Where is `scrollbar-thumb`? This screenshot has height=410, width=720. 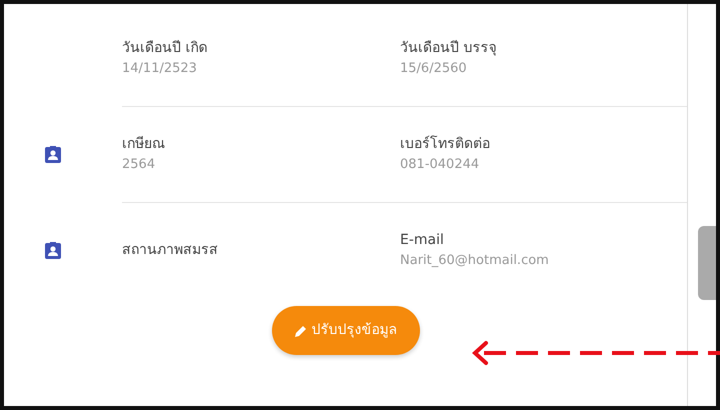 scrollbar-thumb is located at coordinates (707, 263).